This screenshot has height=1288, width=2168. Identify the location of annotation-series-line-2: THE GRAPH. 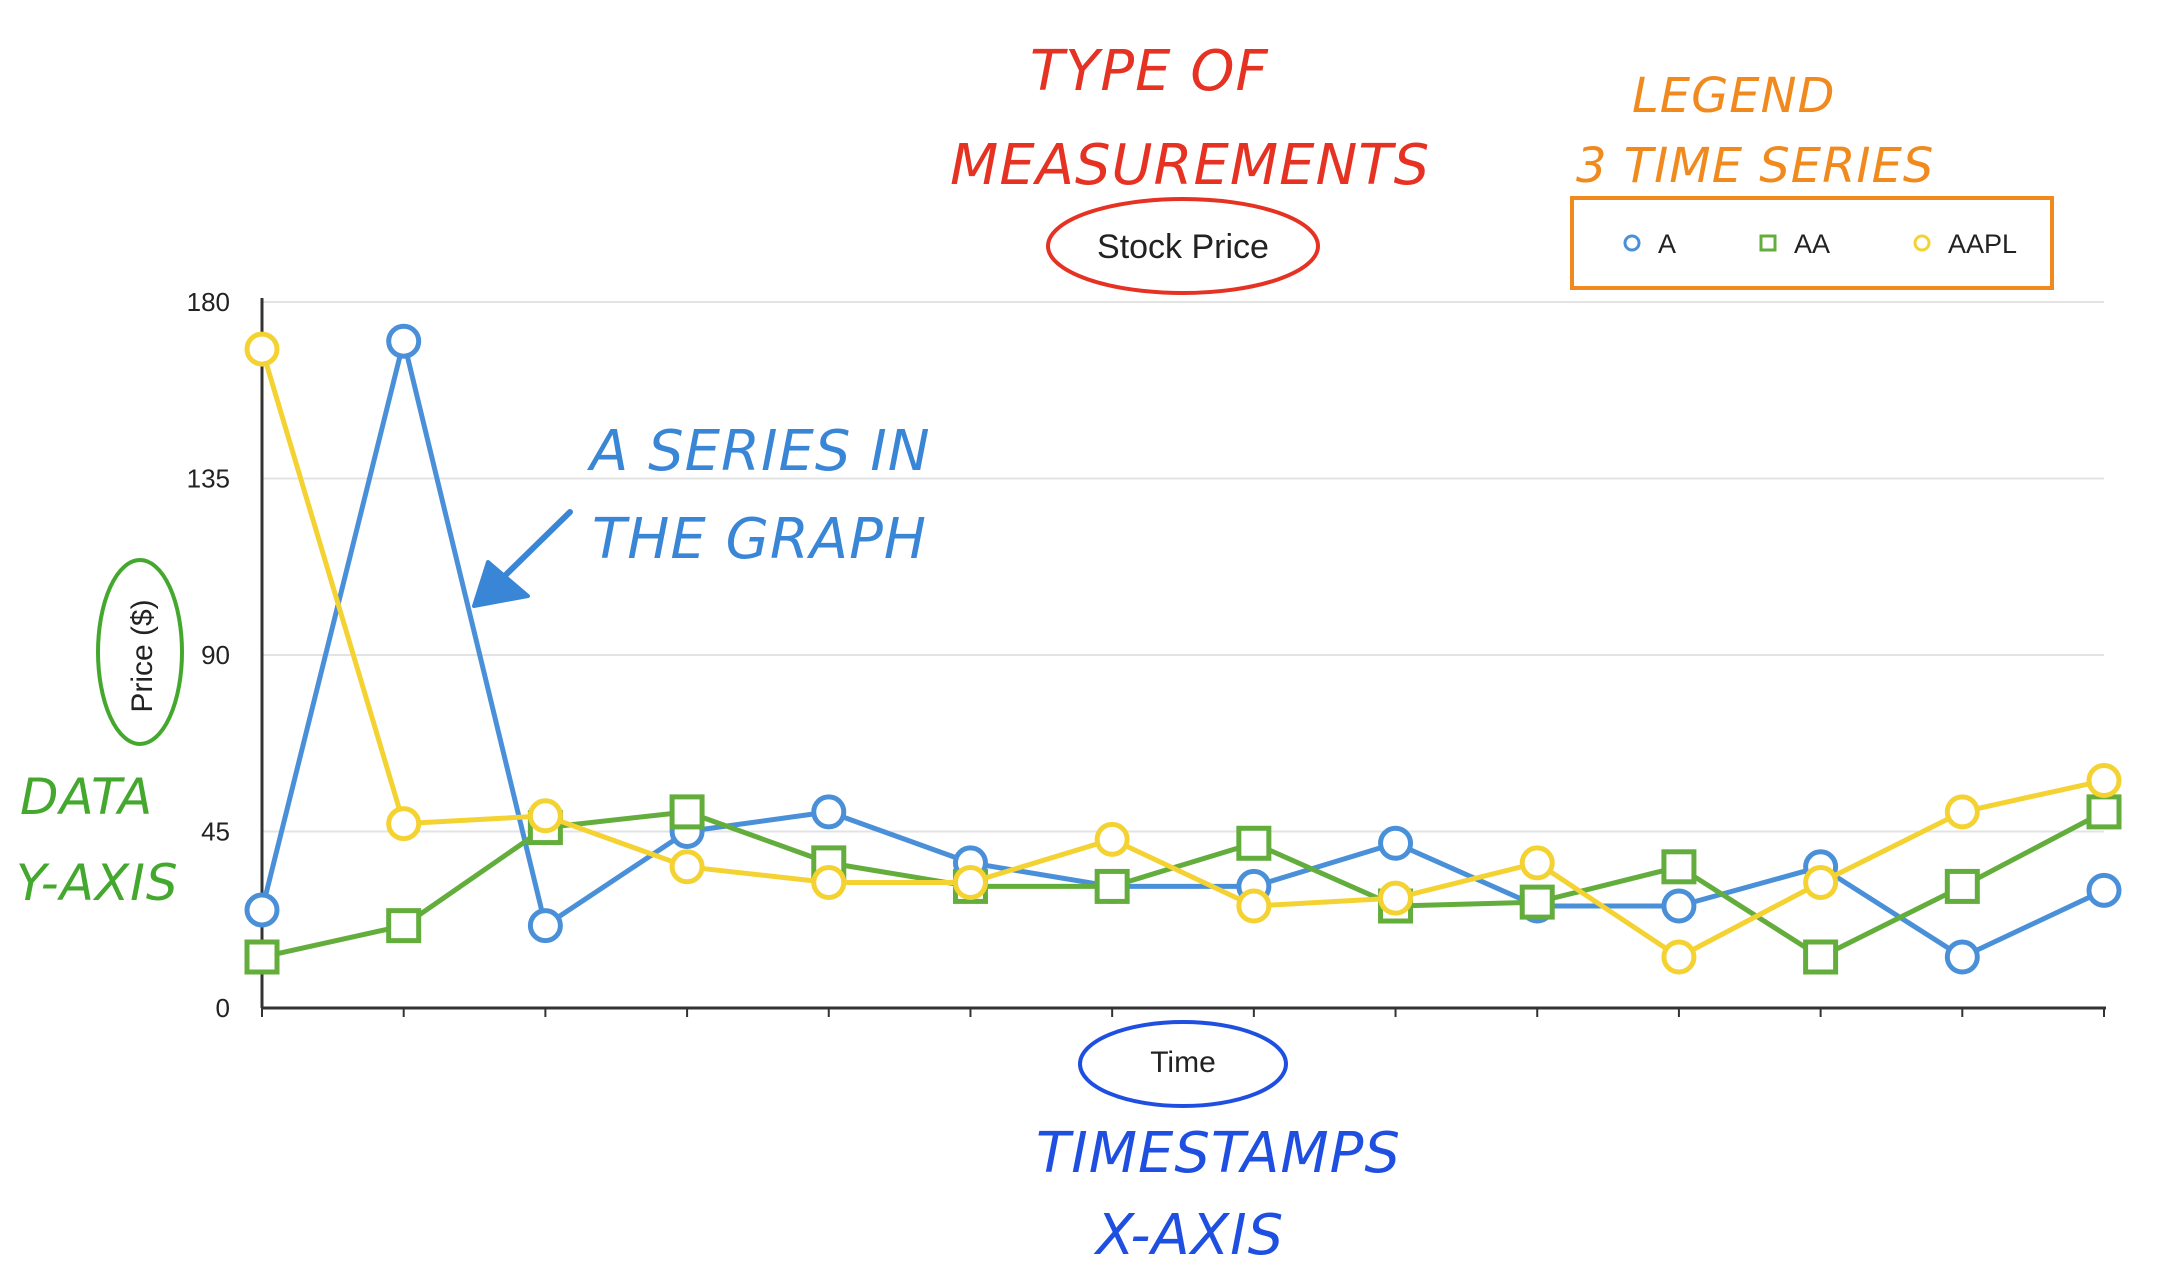
(759, 539).